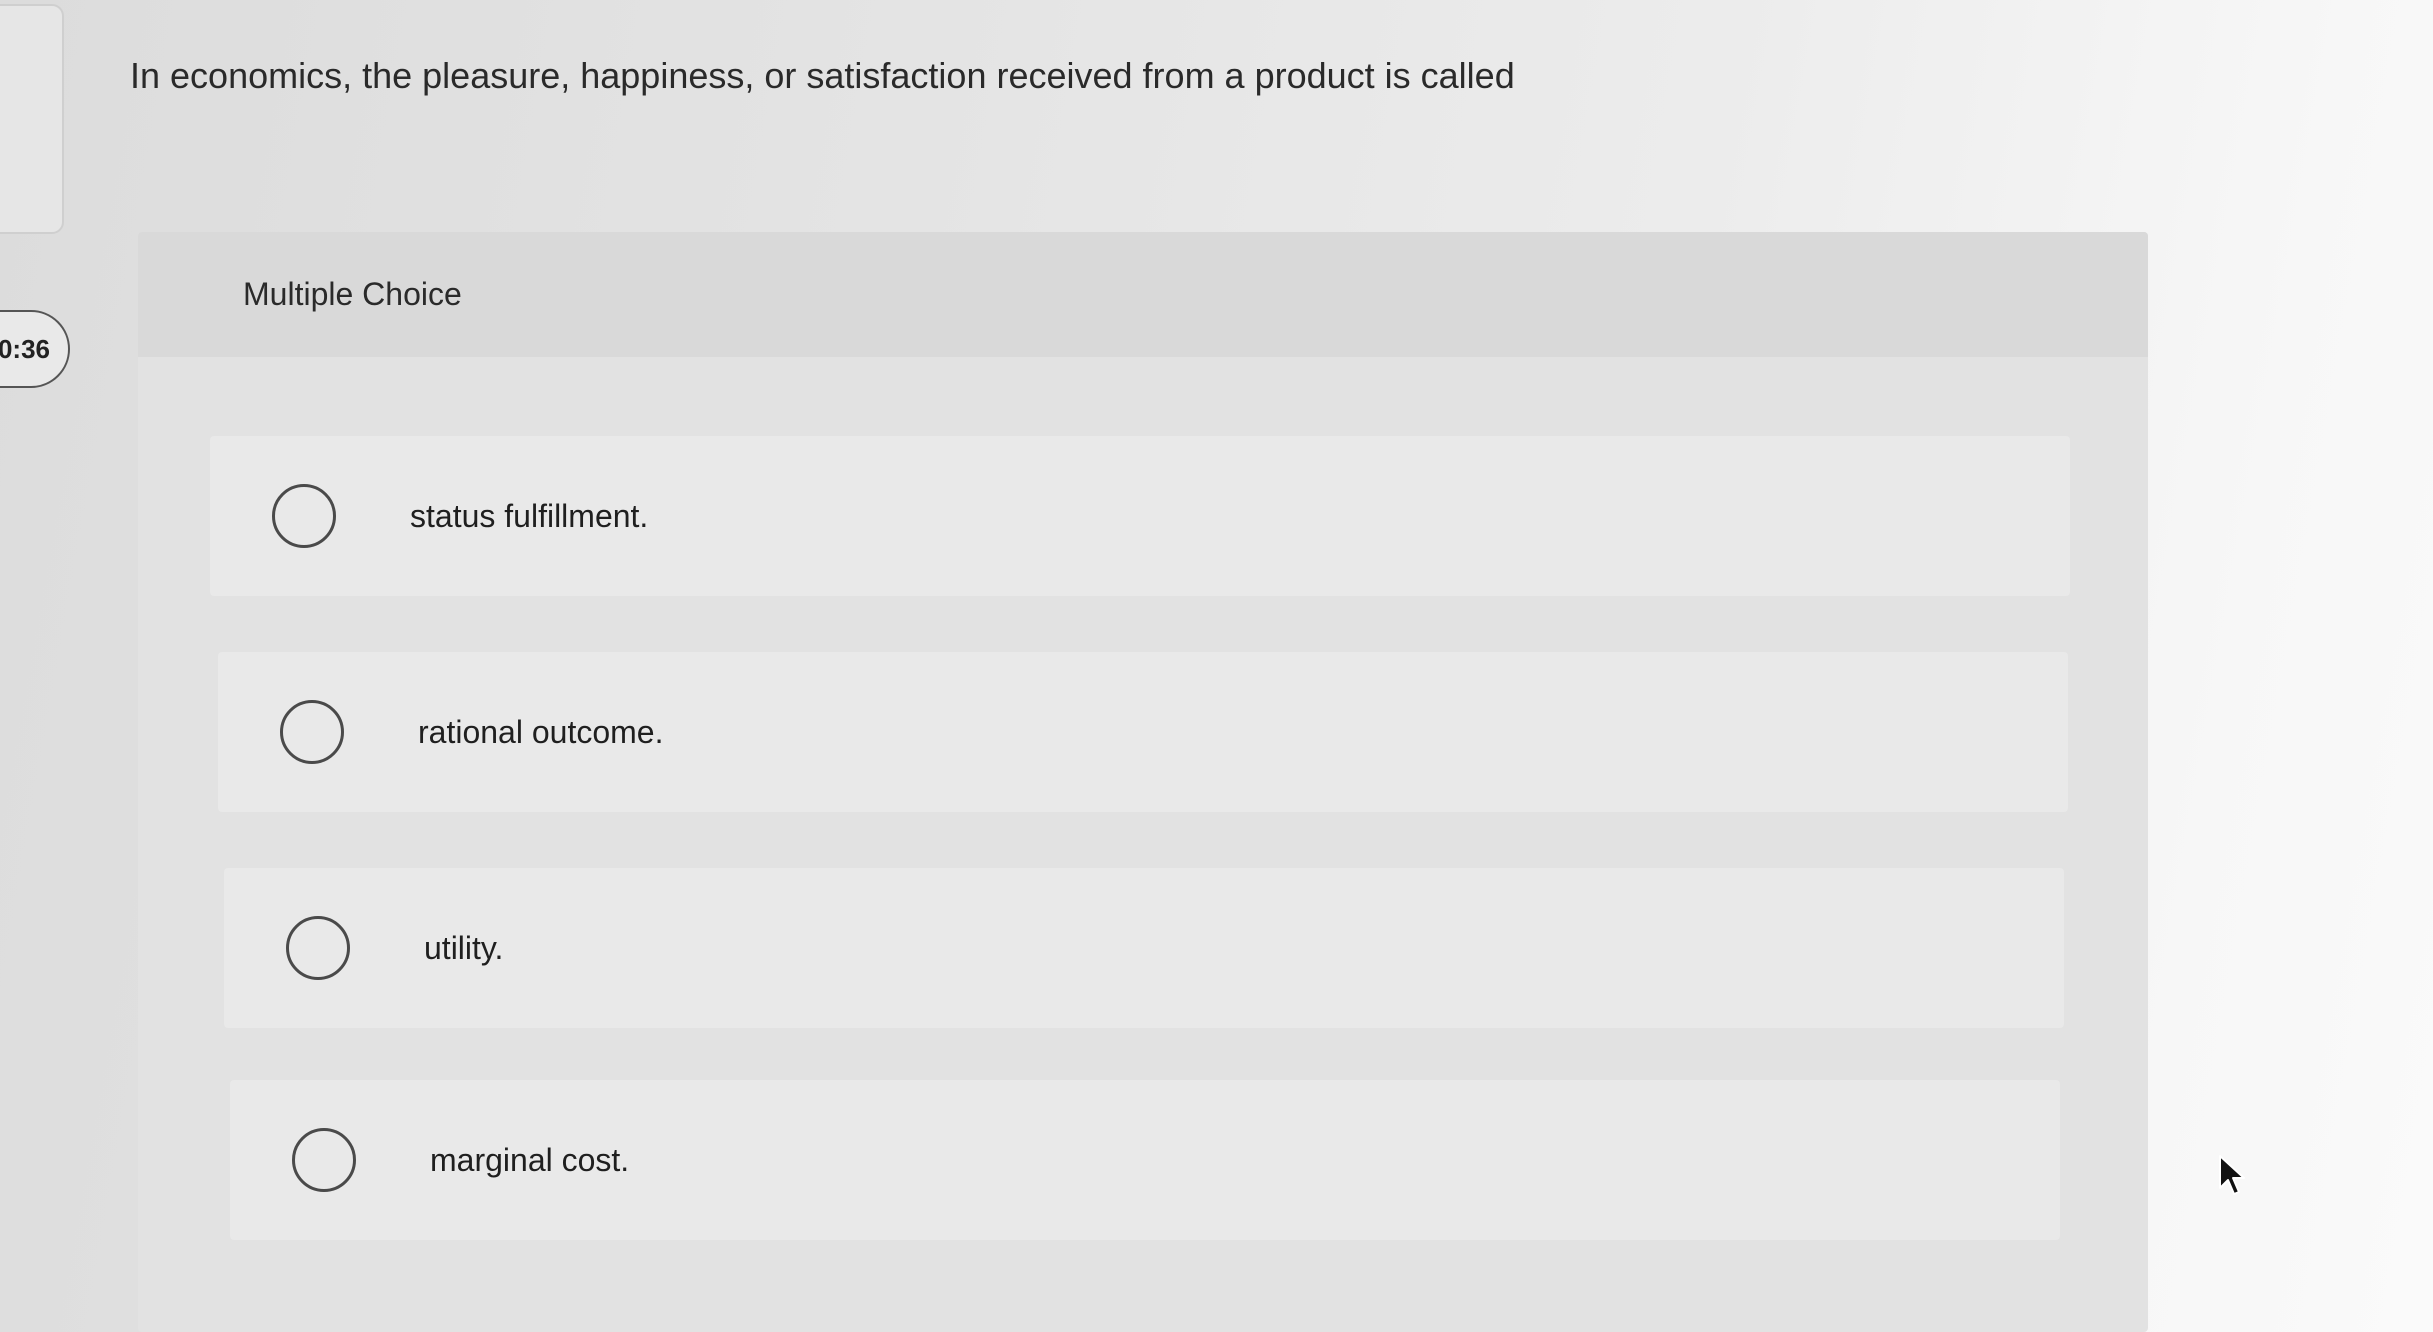  What do you see at coordinates (529, 515) in the screenshot?
I see `answer-option-label: status fulfillment.` at bounding box center [529, 515].